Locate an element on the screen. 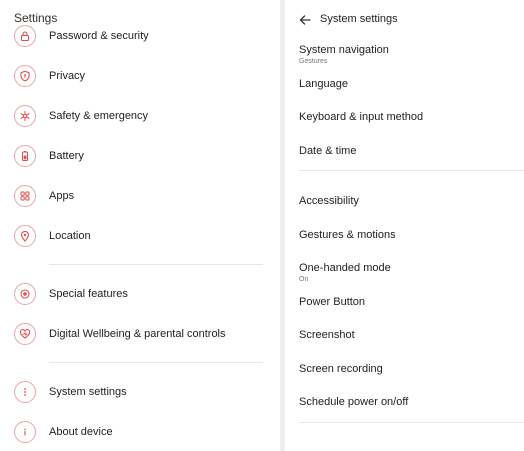 Image resolution: width=524 pixels, height=451 pixels. system-item-label: Date & time is located at coordinates (328, 150).